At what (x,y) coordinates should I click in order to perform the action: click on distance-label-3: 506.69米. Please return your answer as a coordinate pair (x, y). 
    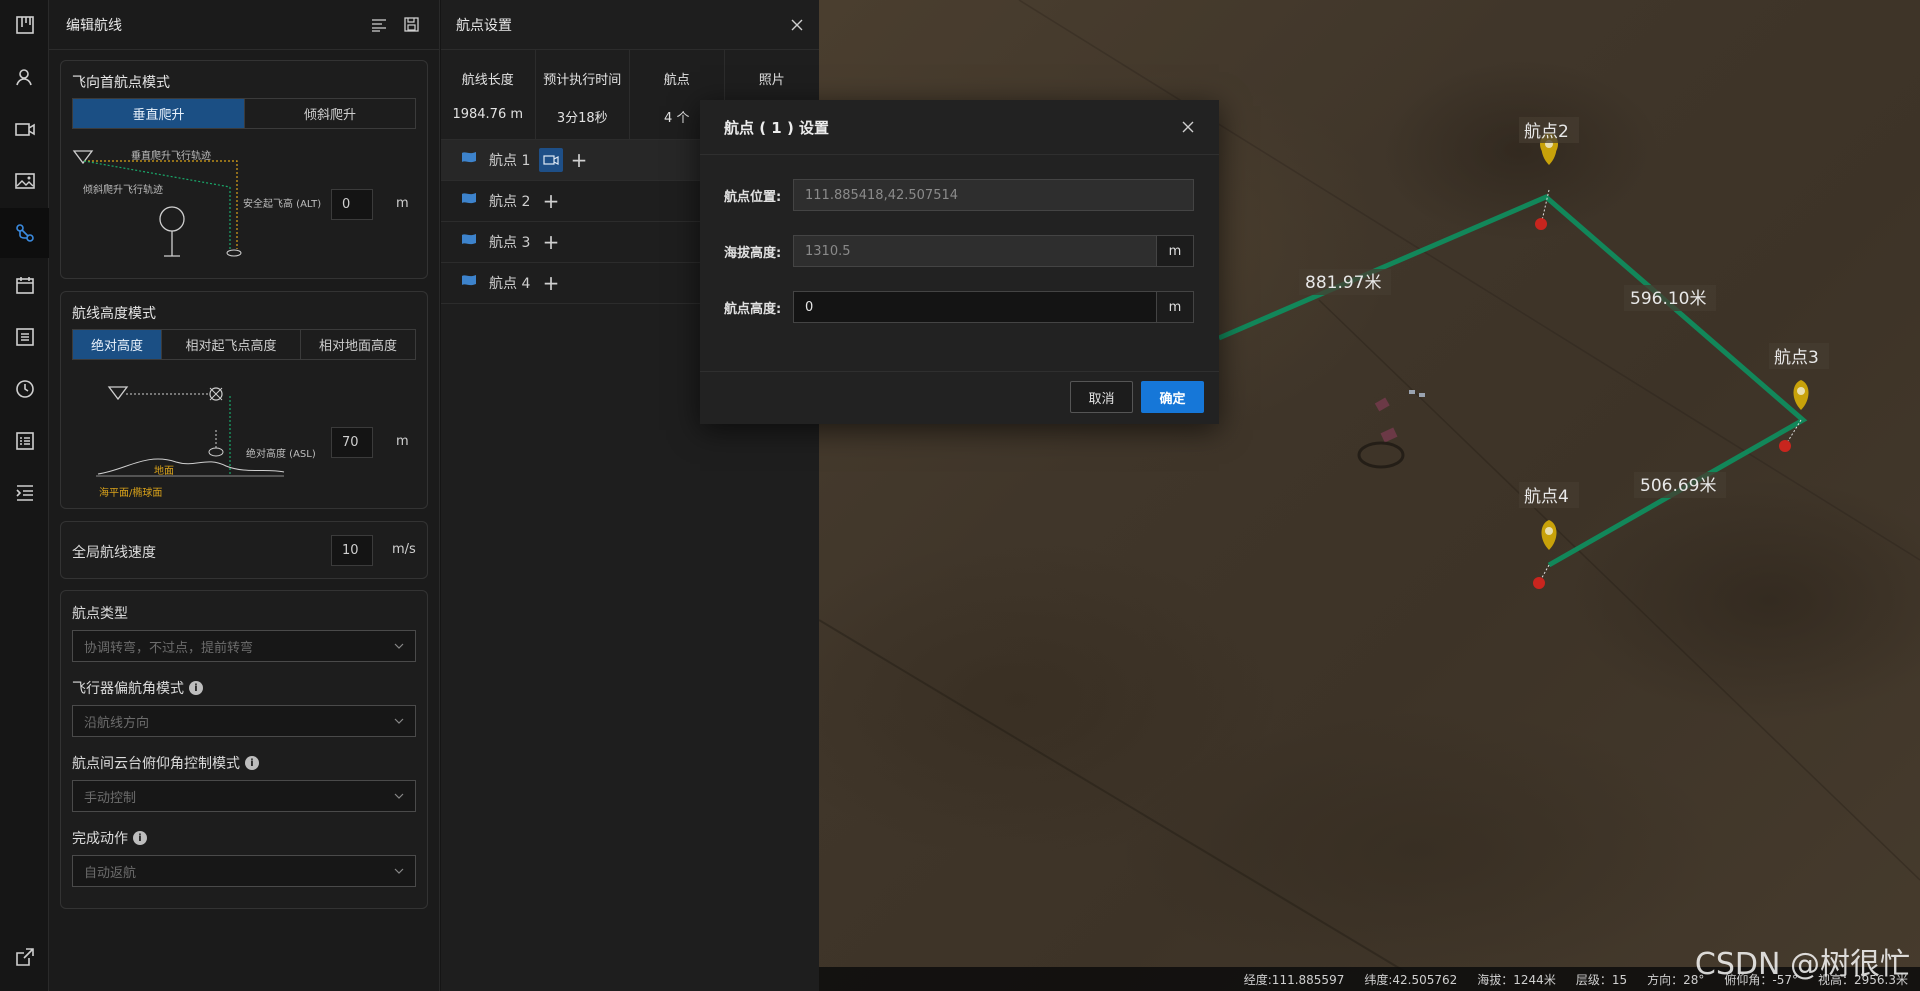
    Looking at the image, I should click on (1678, 486).